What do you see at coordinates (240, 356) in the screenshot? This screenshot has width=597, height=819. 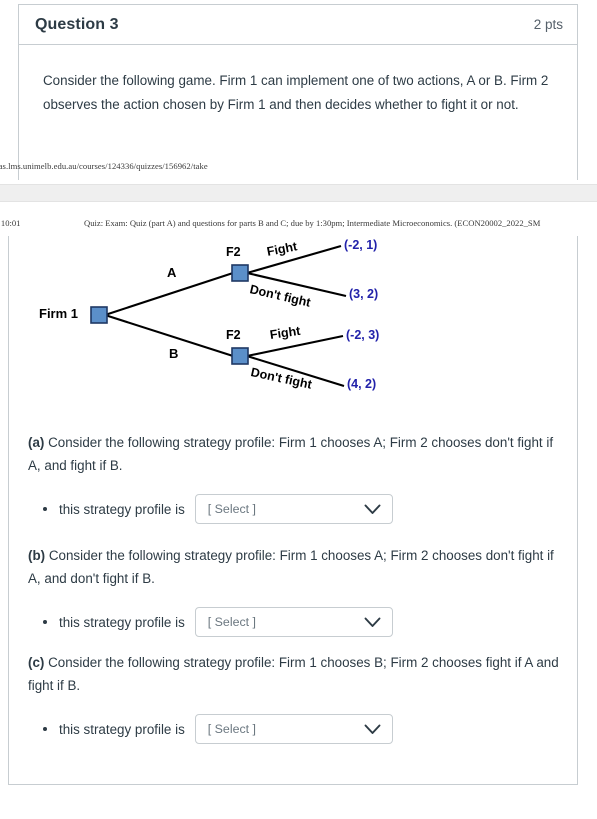 I see `node-firm2-lower` at bounding box center [240, 356].